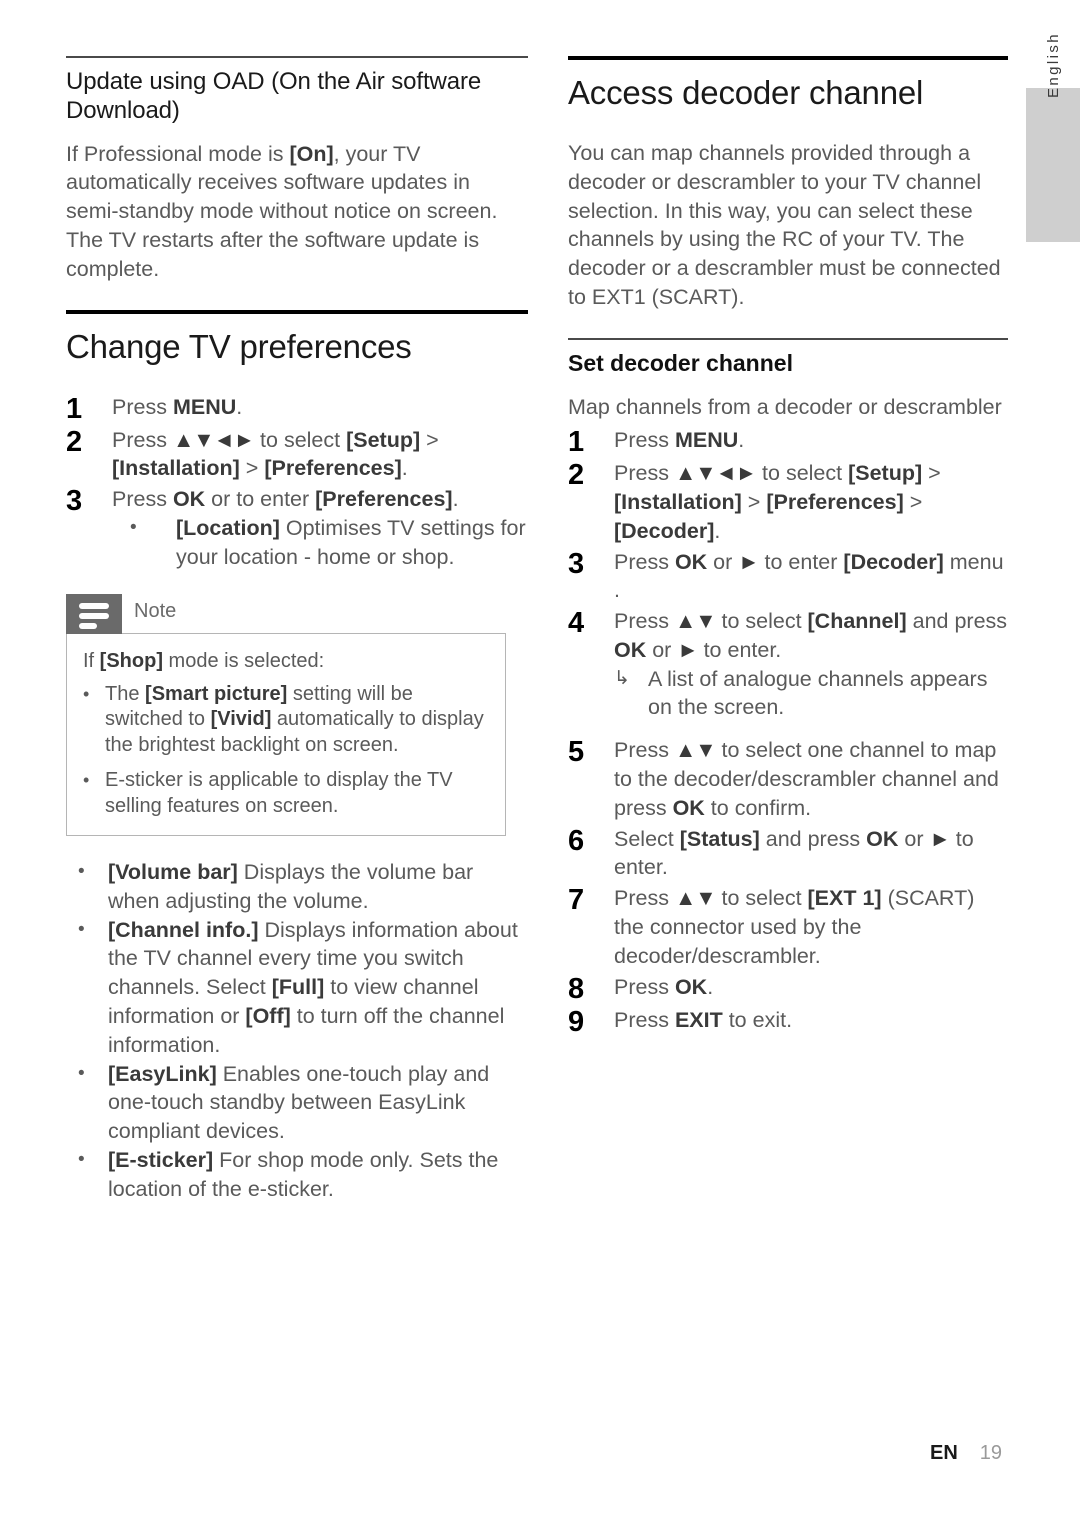 Image resolution: width=1080 pixels, height=1527 pixels. Describe the element at coordinates (801, 561) in the screenshot. I see `step-part: to enter` at that location.